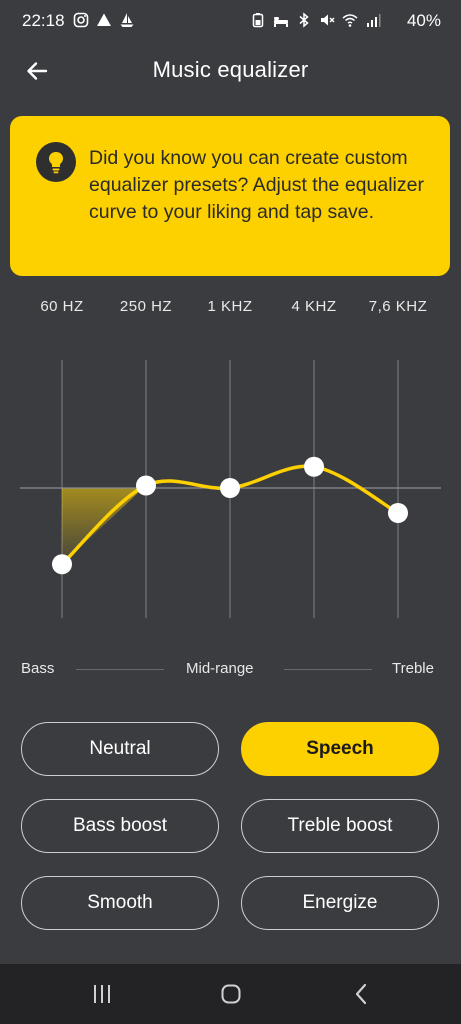 The width and height of the screenshot is (461, 1024). I want to click on preset-smooth: Smooth, so click(120, 903).